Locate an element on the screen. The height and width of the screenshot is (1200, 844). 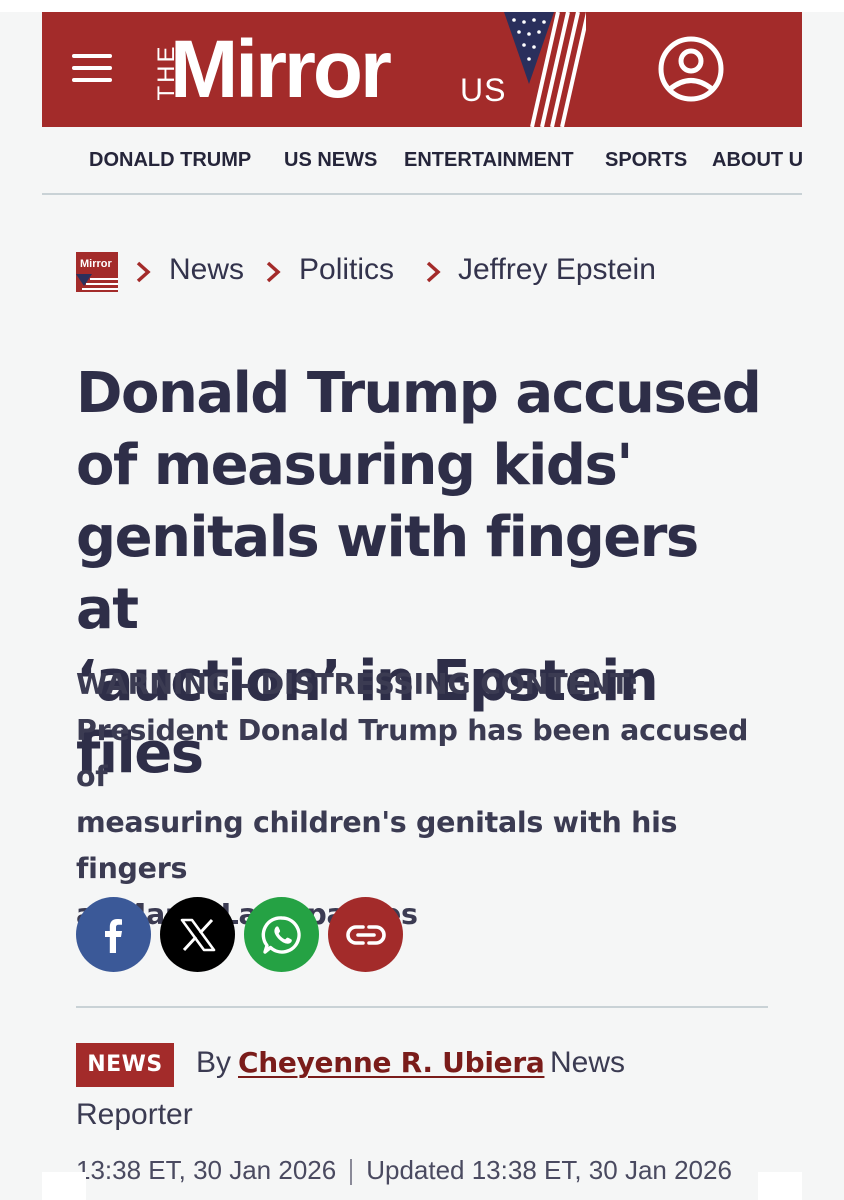
breadcrumb: Mirror News Politics Jeffrey Epstein is located at coordinates (426, 272).